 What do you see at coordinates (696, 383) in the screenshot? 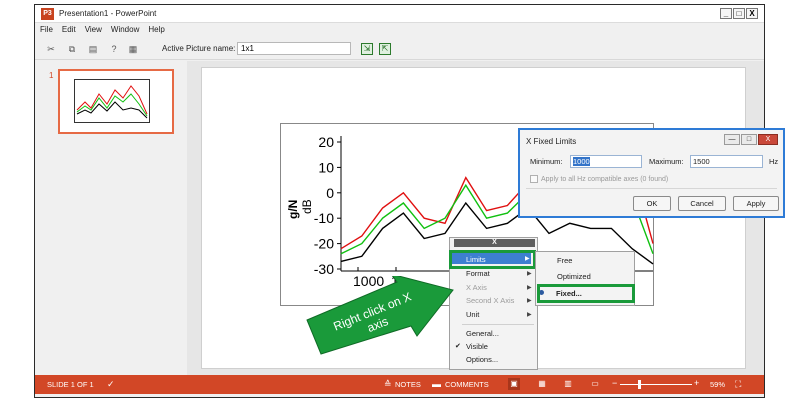
I see `zoom-in-icon: +` at bounding box center [696, 383].